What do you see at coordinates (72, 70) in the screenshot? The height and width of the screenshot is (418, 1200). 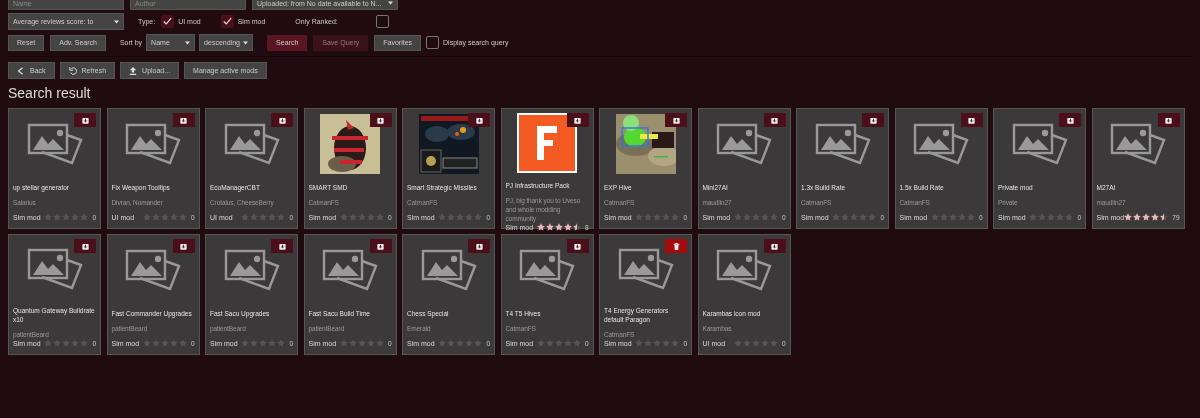 I see `refresh-icon` at bounding box center [72, 70].